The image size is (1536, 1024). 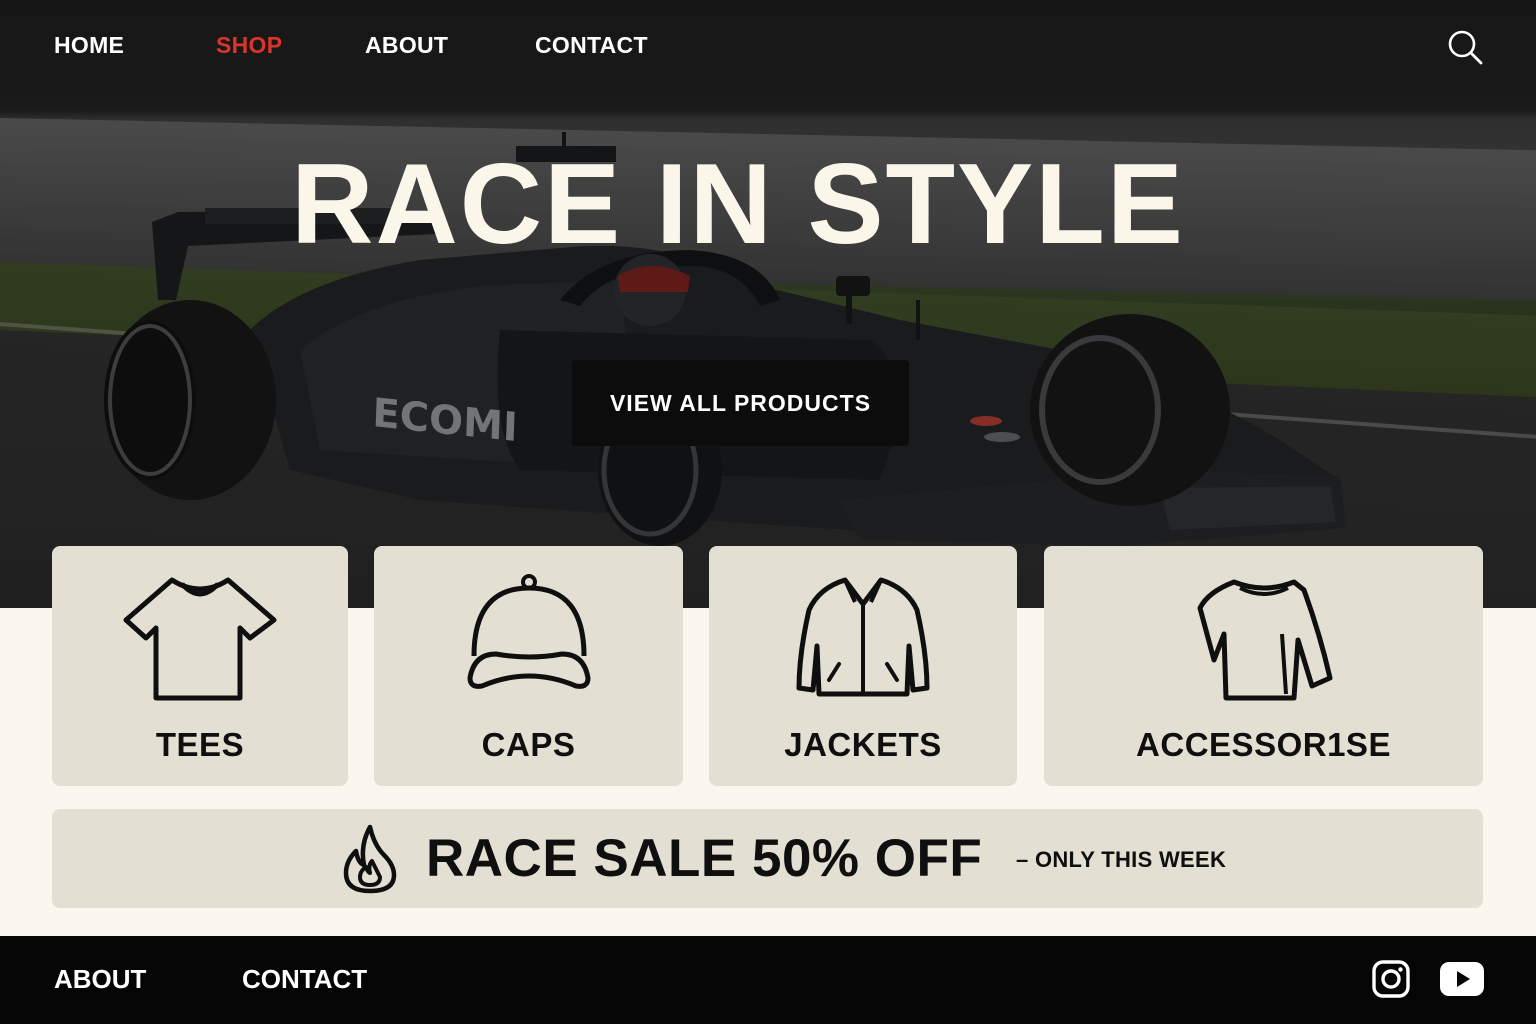 What do you see at coordinates (704, 858) in the screenshot?
I see `promo-headline: RACE SALE 50% OFF` at bounding box center [704, 858].